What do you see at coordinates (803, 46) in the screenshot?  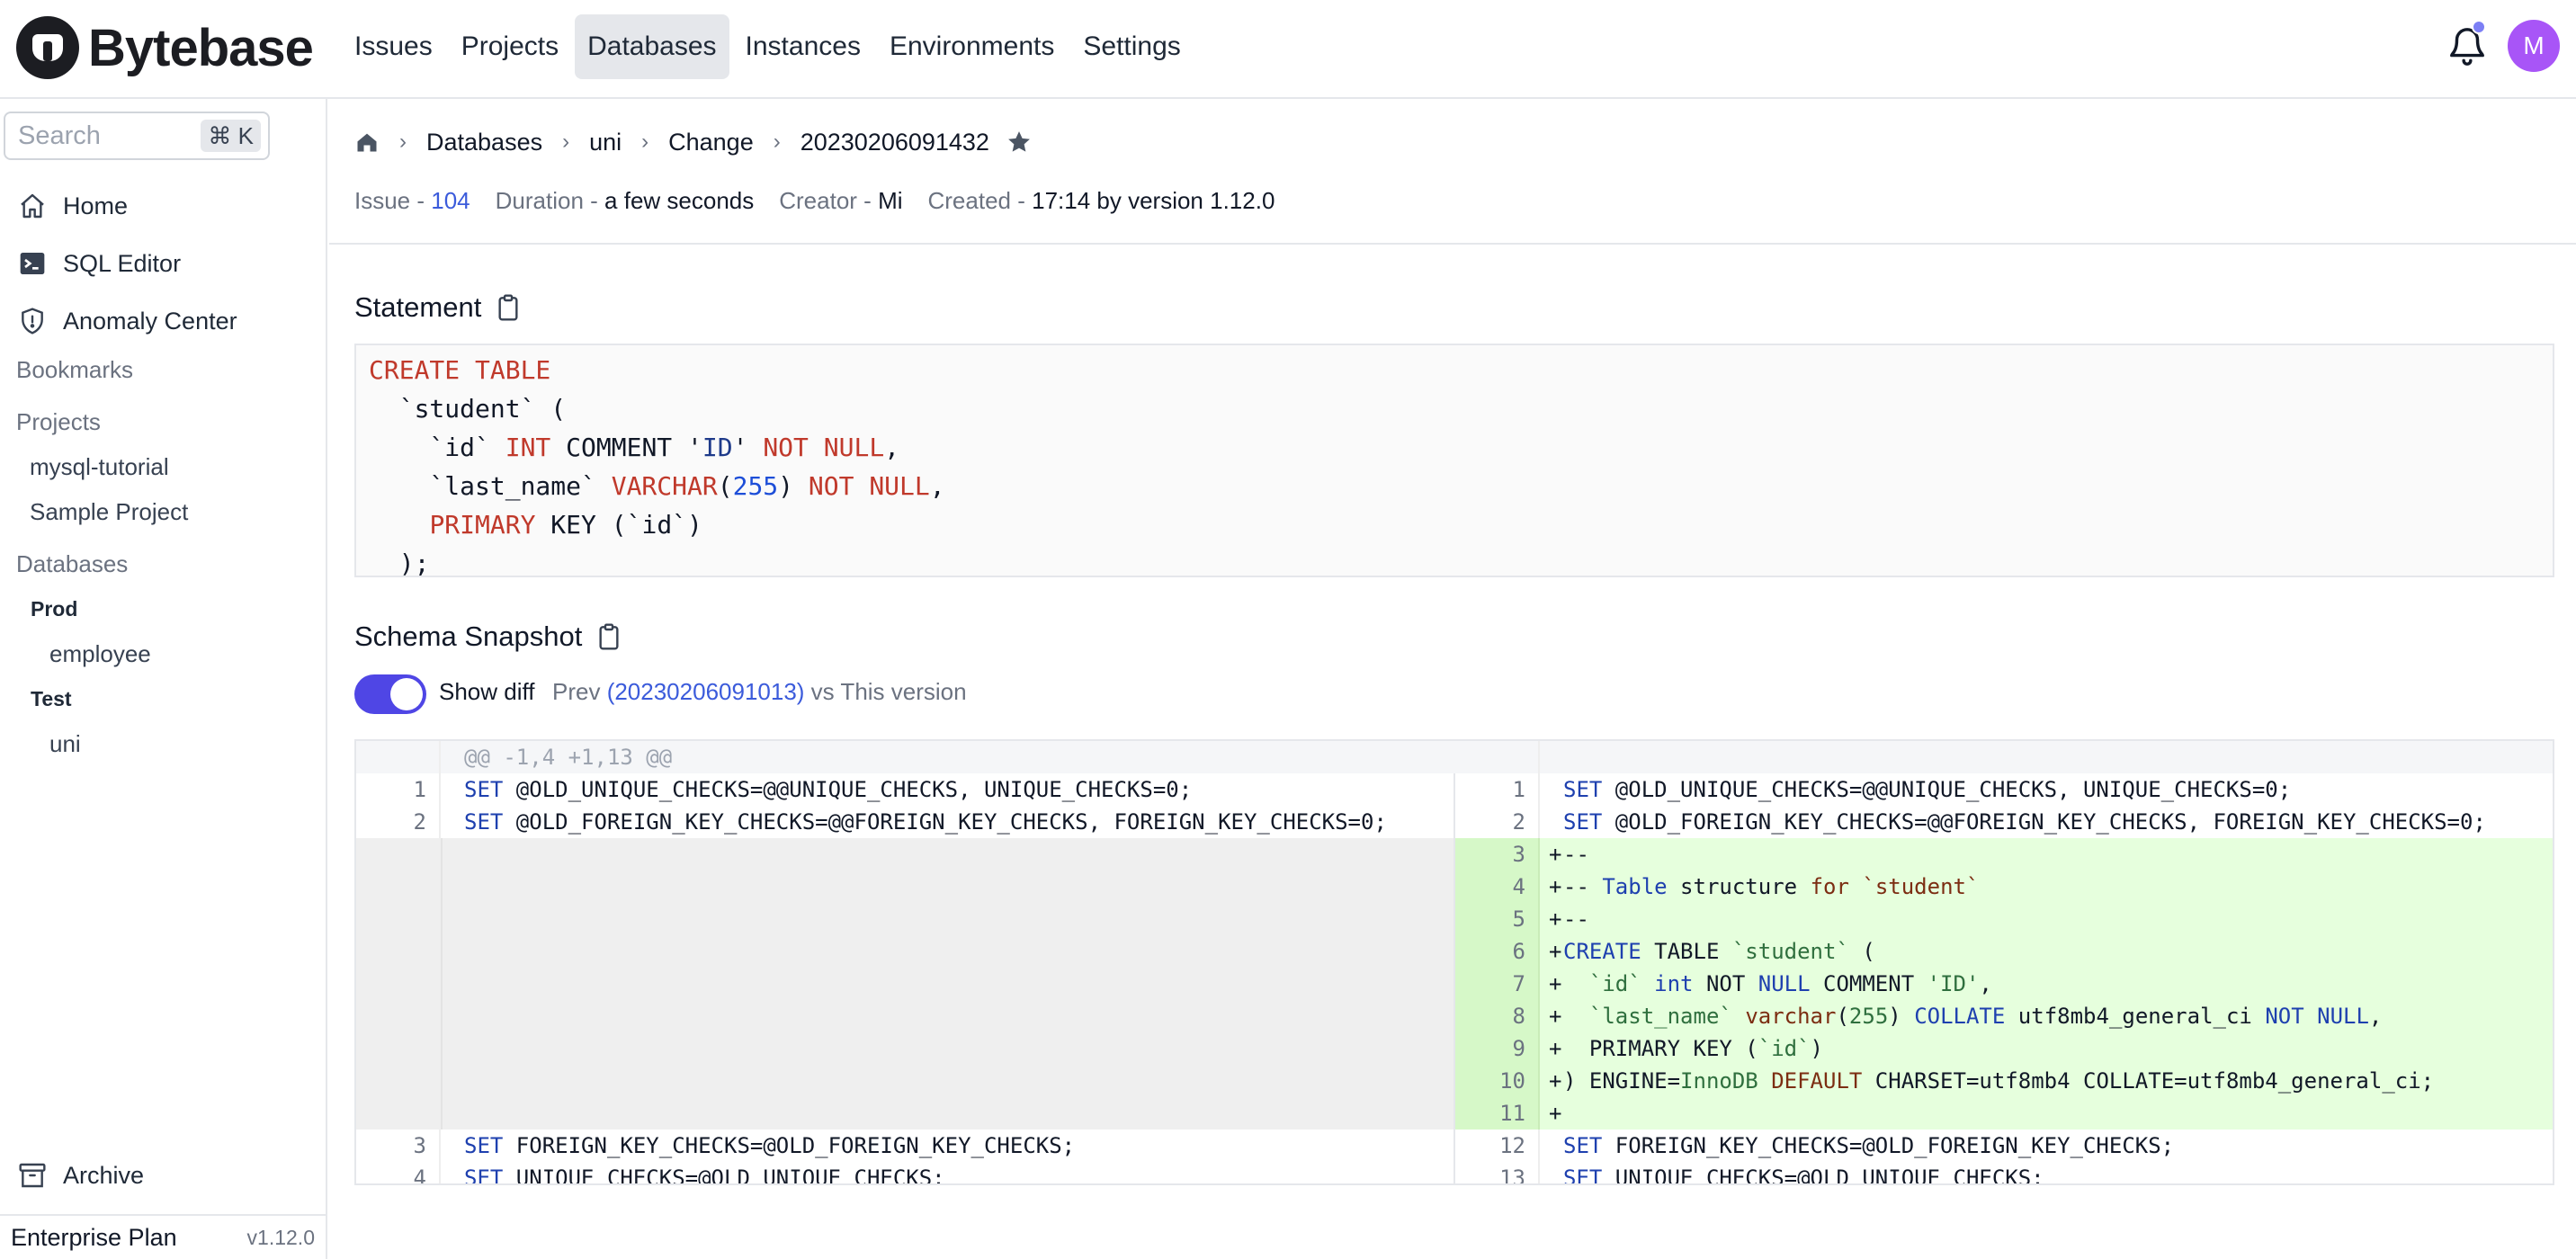 I see `nav-instances: Instances` at bounding box center [803, 46].